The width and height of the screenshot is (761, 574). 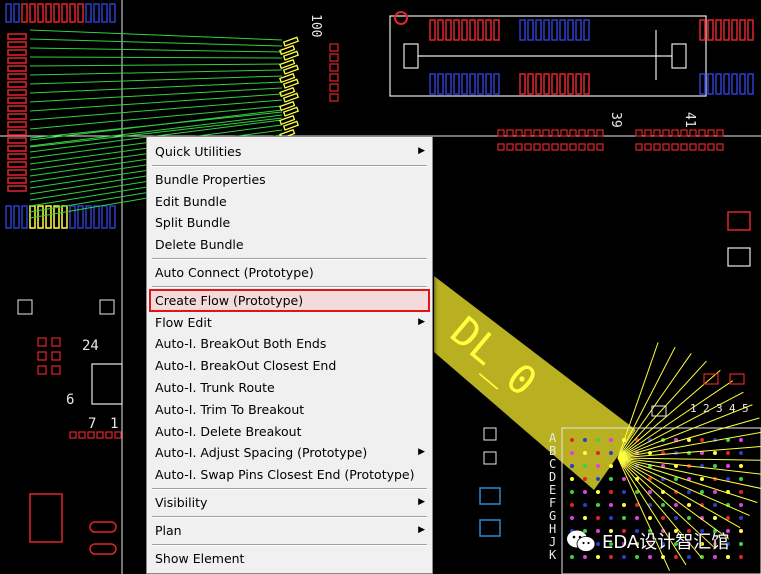 What do you see at coordinates (706, 408) in the screenshot?
I see `pin-number: 2` at bounding box center [706, 408].